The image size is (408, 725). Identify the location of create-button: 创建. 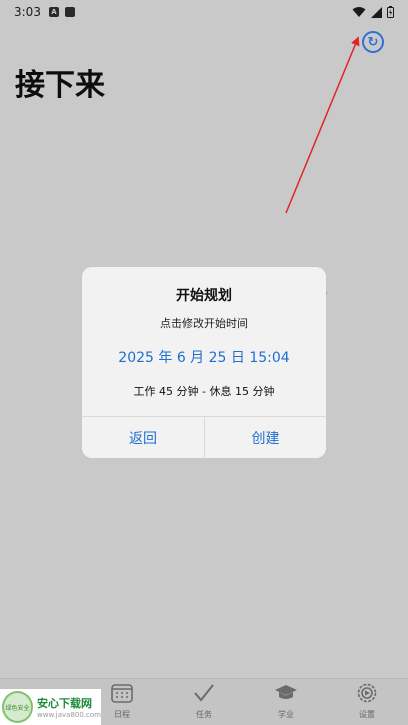
(265, 437).